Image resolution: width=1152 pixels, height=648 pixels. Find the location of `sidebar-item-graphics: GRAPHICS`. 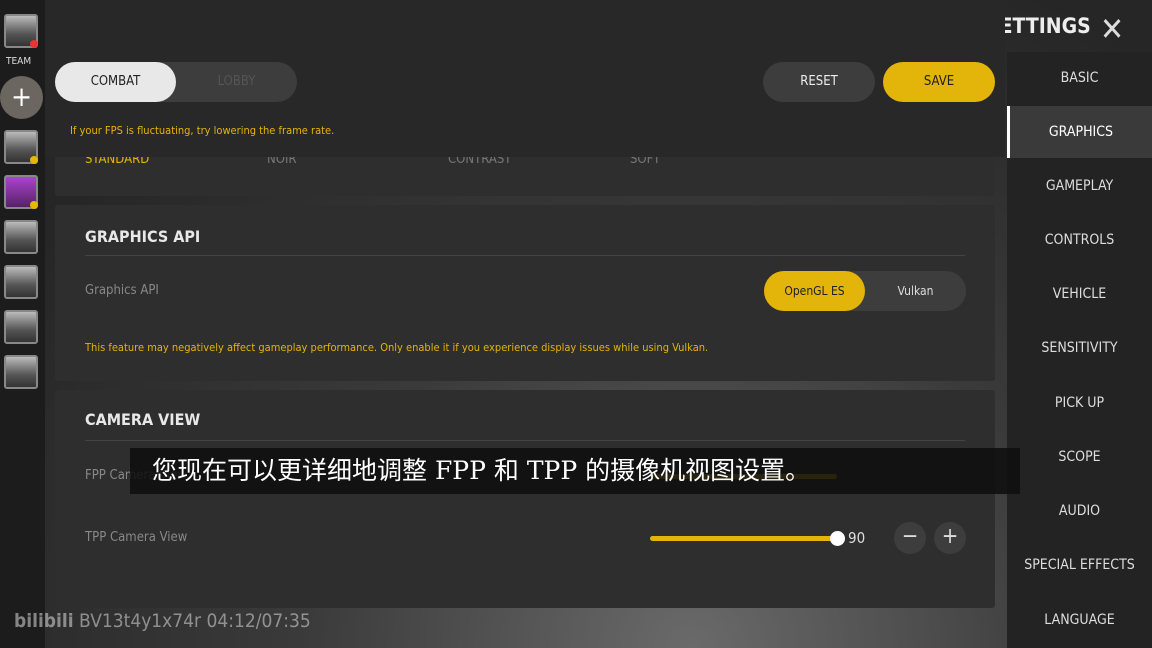

sidebar-item-graphics: GRAPHICS is located at coordinates (1079, 132).